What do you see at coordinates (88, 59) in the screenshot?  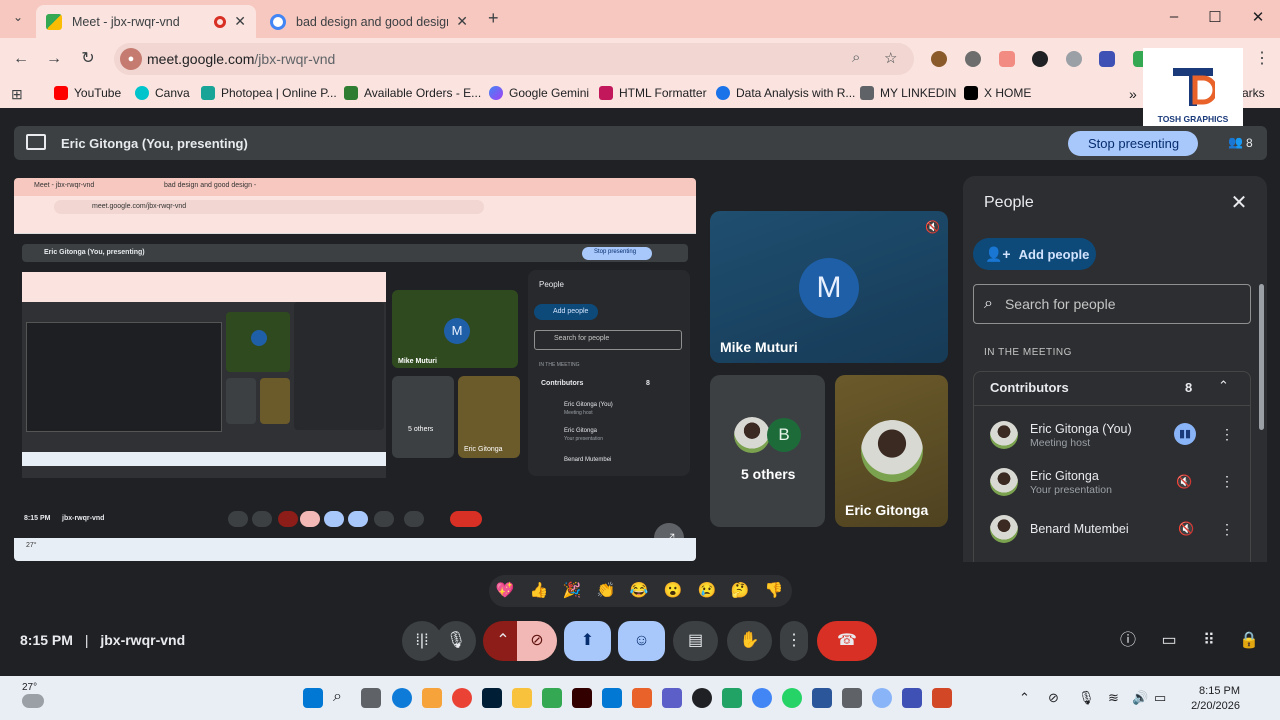 I see `reload-icon: ↻` at bounding box center [88, 59].